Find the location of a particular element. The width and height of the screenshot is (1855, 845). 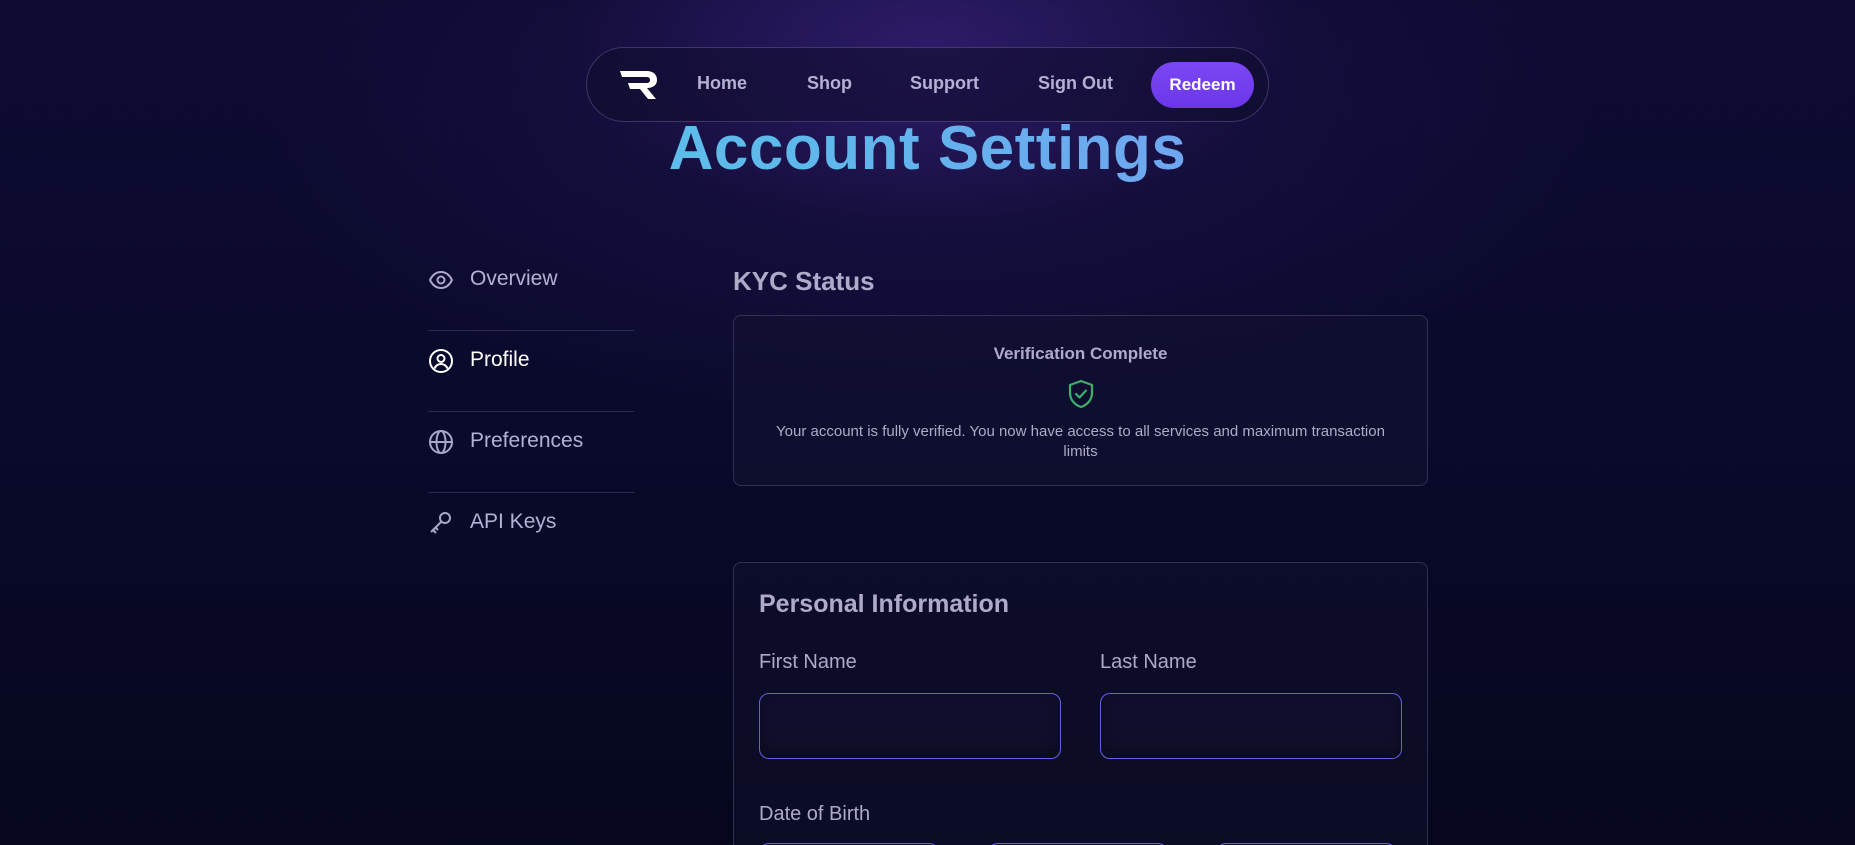

nav-link-home: Home is located at coordinates (722, 83).